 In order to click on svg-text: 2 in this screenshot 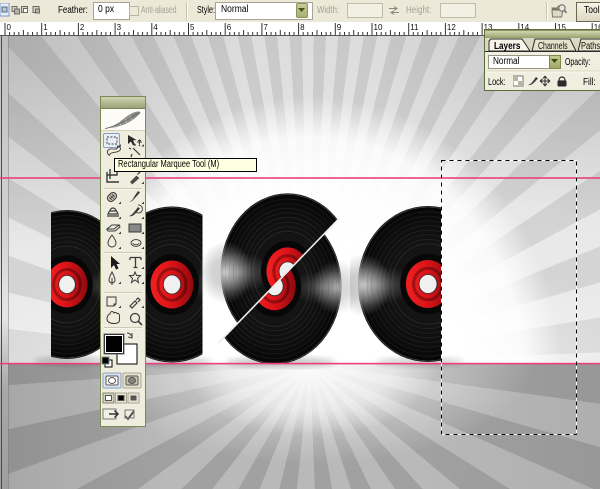, I will do `click(82, 27)`.